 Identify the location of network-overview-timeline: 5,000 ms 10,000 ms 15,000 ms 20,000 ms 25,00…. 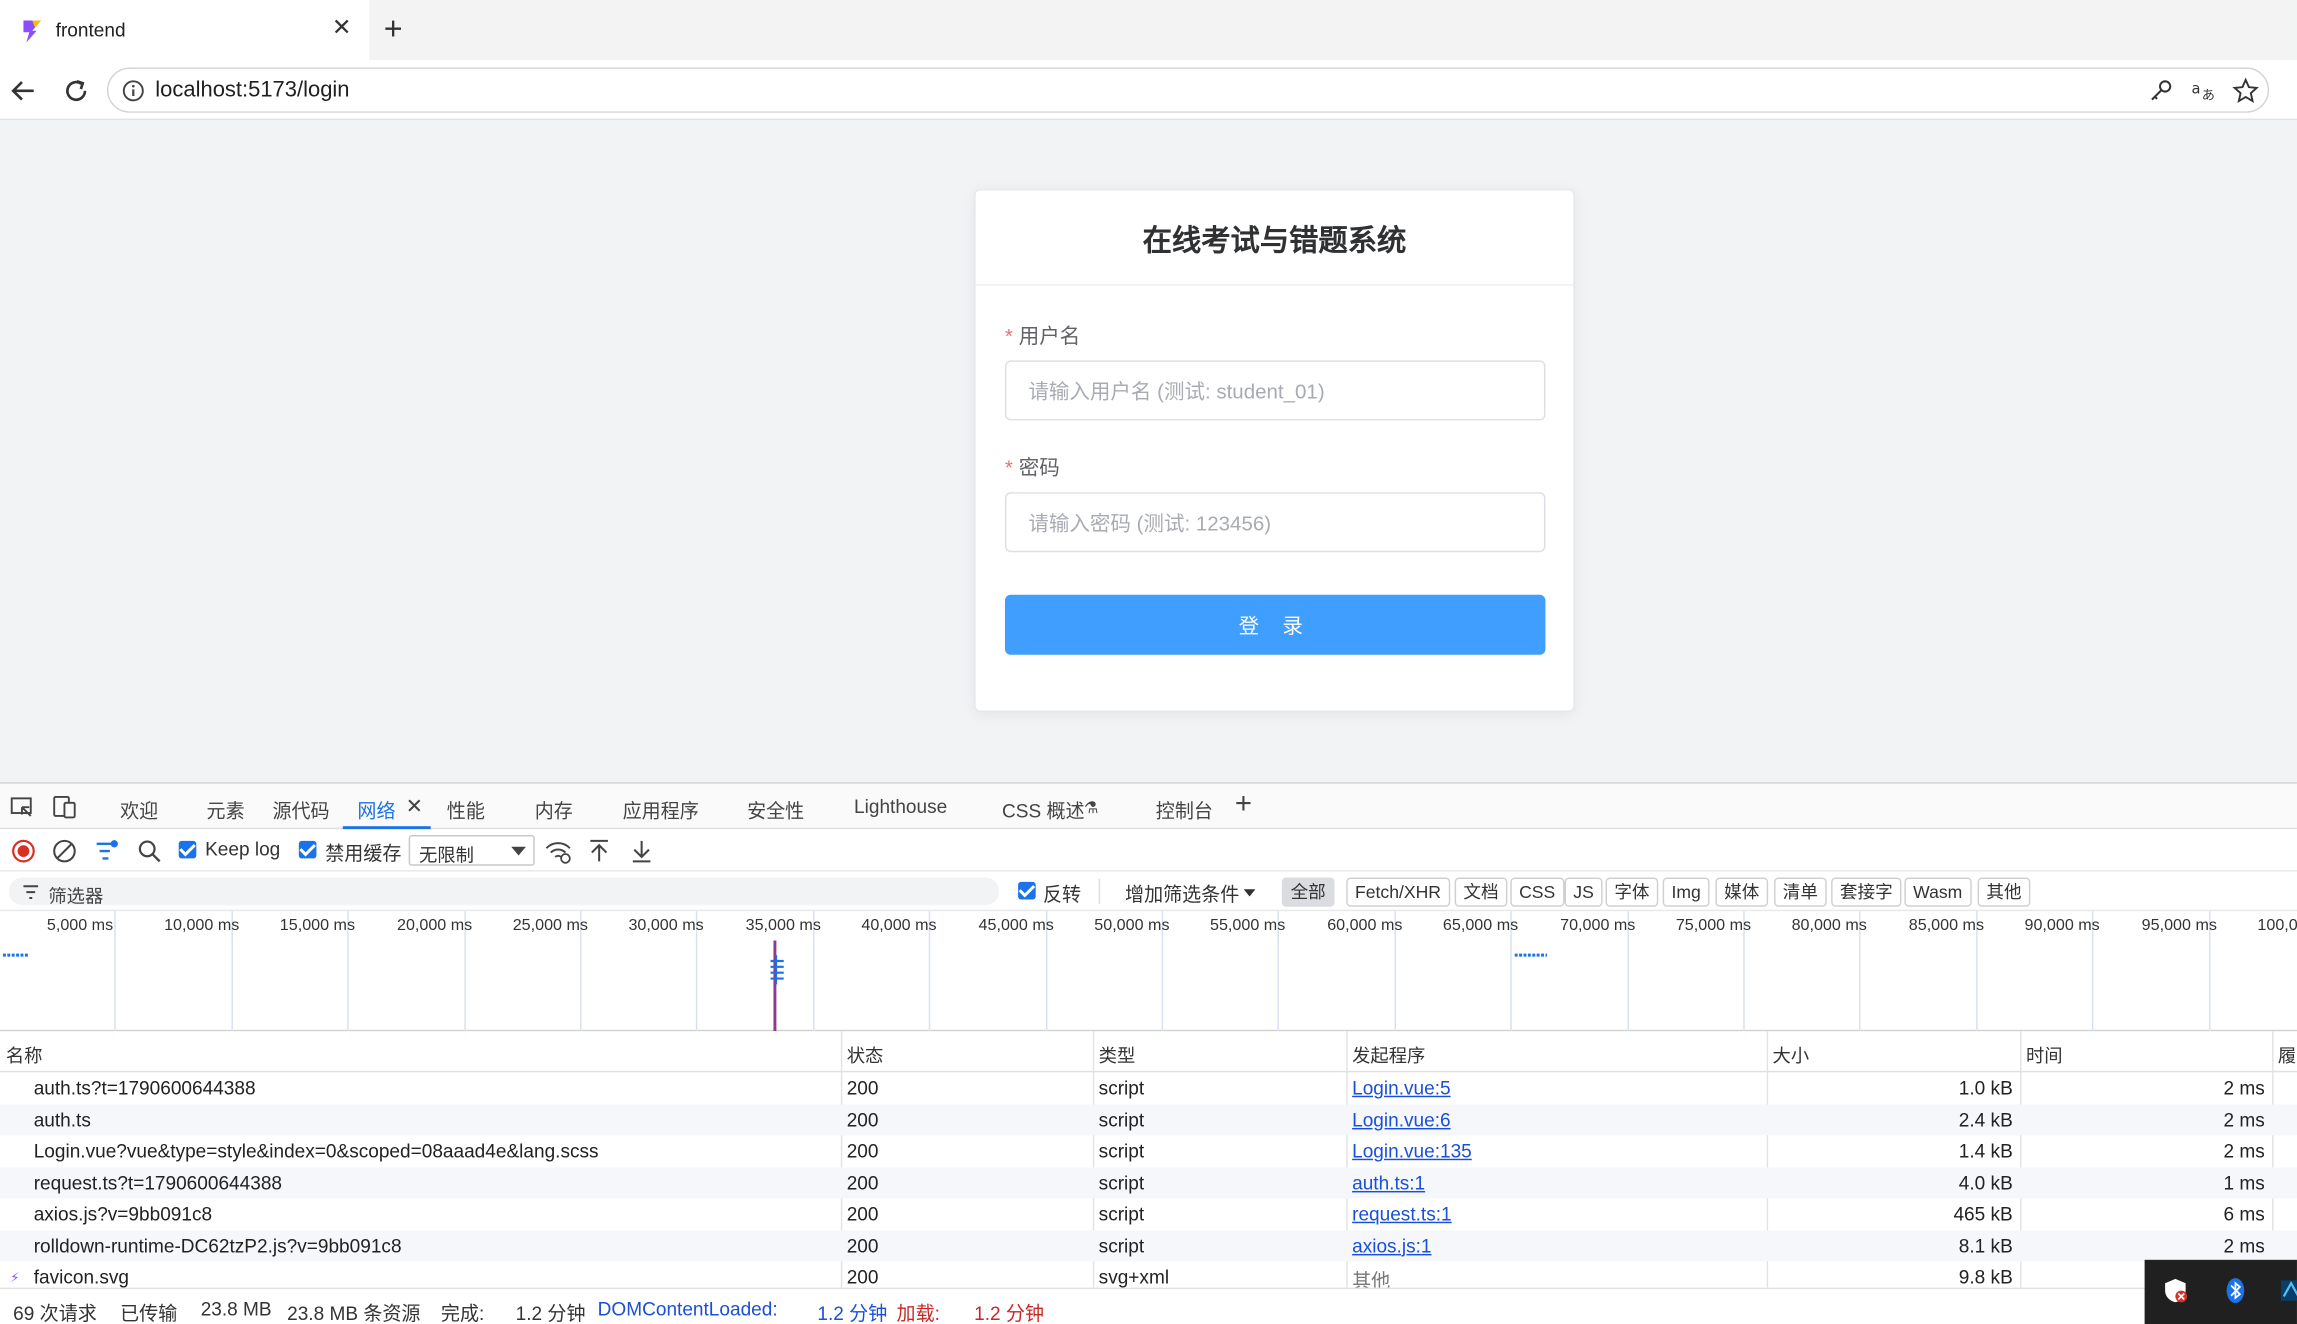
(1148, 971).